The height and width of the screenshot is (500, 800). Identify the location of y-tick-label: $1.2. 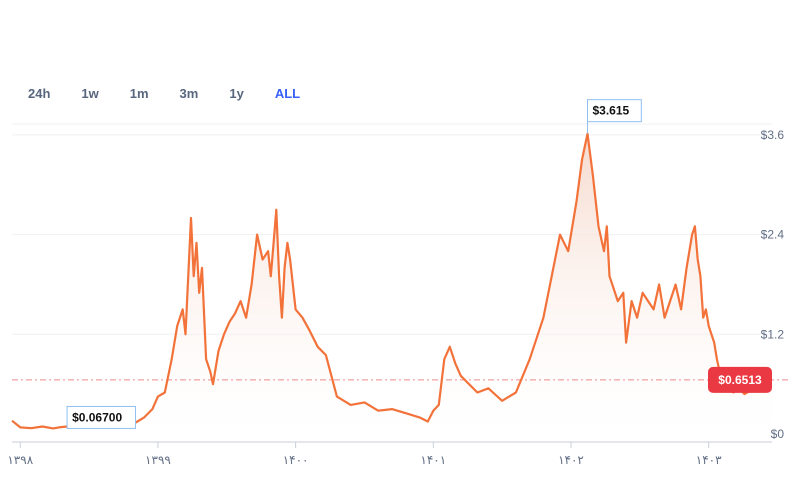
(773, 334).